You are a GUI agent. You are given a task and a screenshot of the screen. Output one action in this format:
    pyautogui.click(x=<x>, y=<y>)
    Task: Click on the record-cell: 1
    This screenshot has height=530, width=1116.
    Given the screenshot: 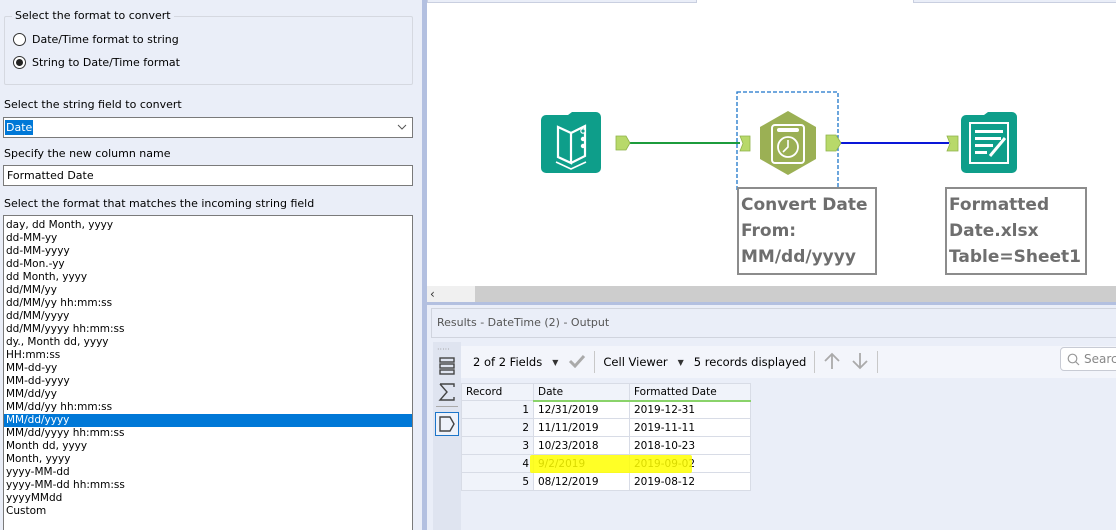 What is the action you would take?
    pyautogui.click(x=497, y=409)
    